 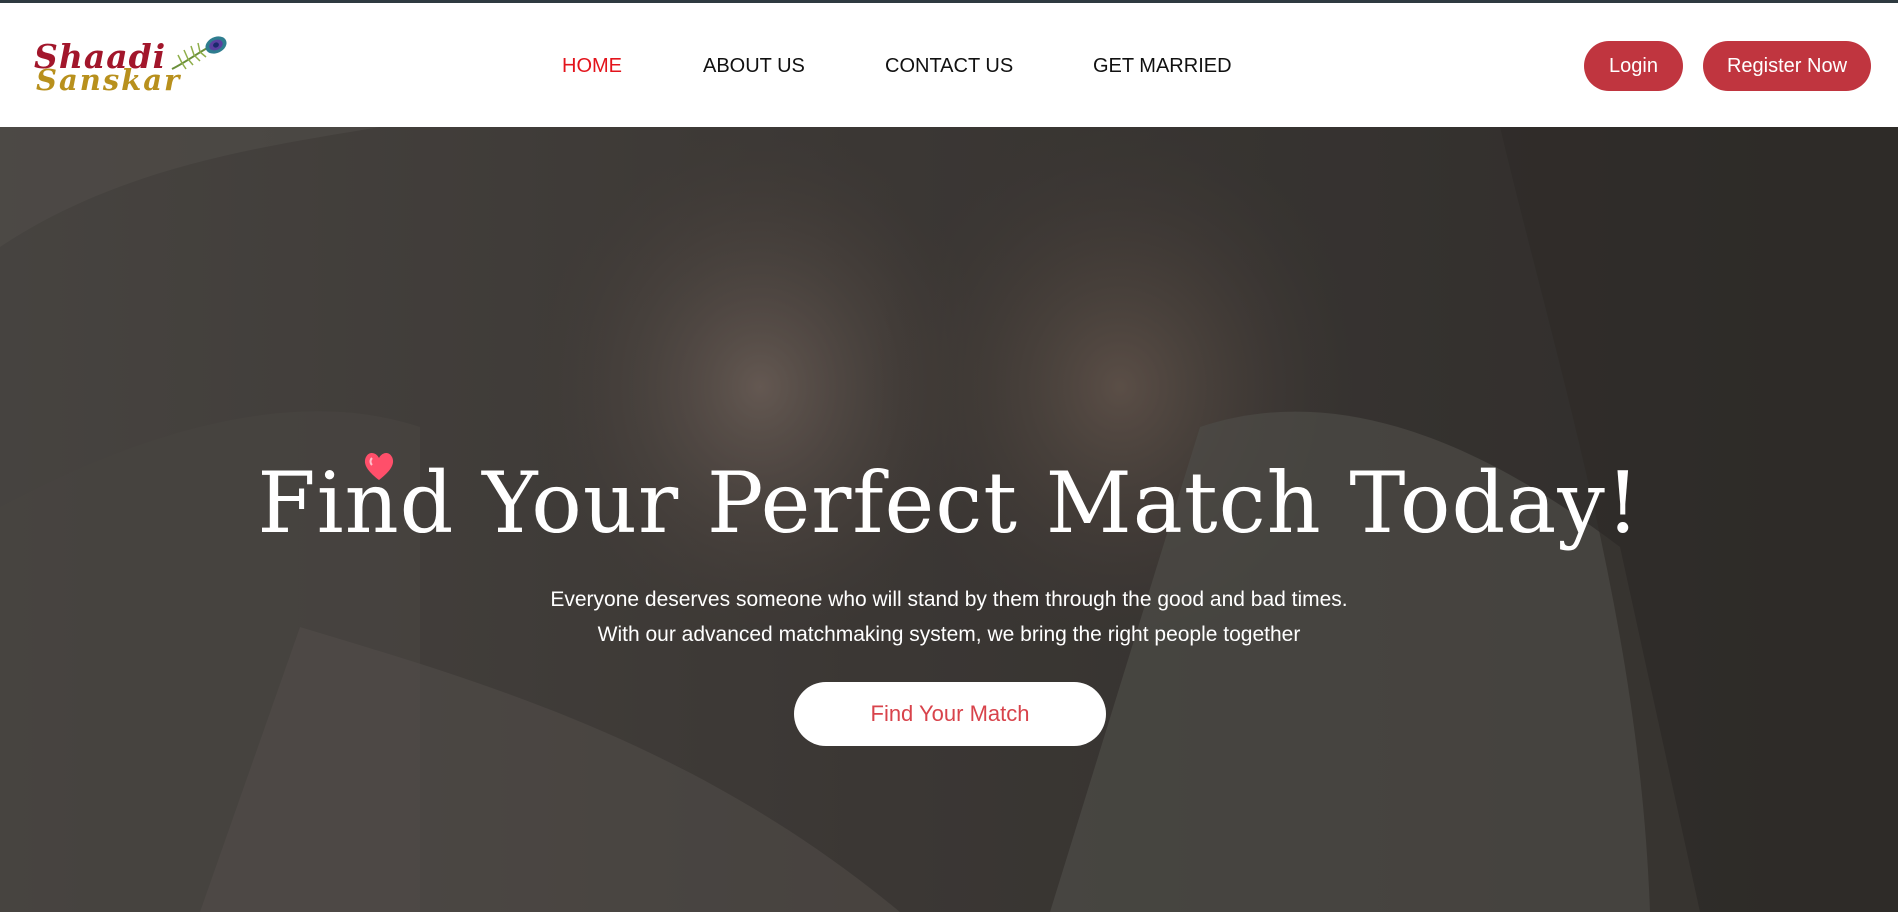 I want to click on hero-title: Find Your Perfect Match Today!, so click(x=949, y=503).